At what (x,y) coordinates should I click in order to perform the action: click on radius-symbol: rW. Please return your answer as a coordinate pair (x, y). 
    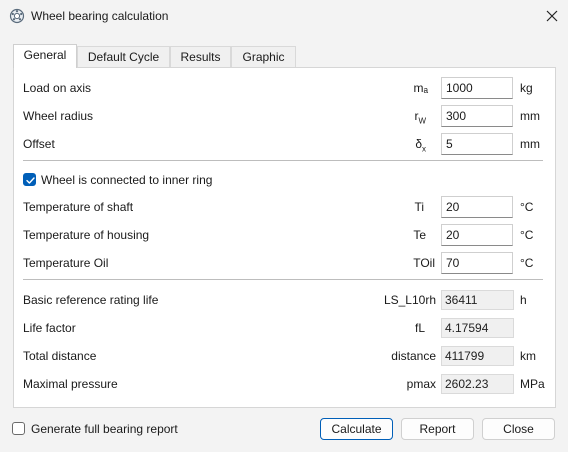
    Looking at the image, I should click on (420, 117).